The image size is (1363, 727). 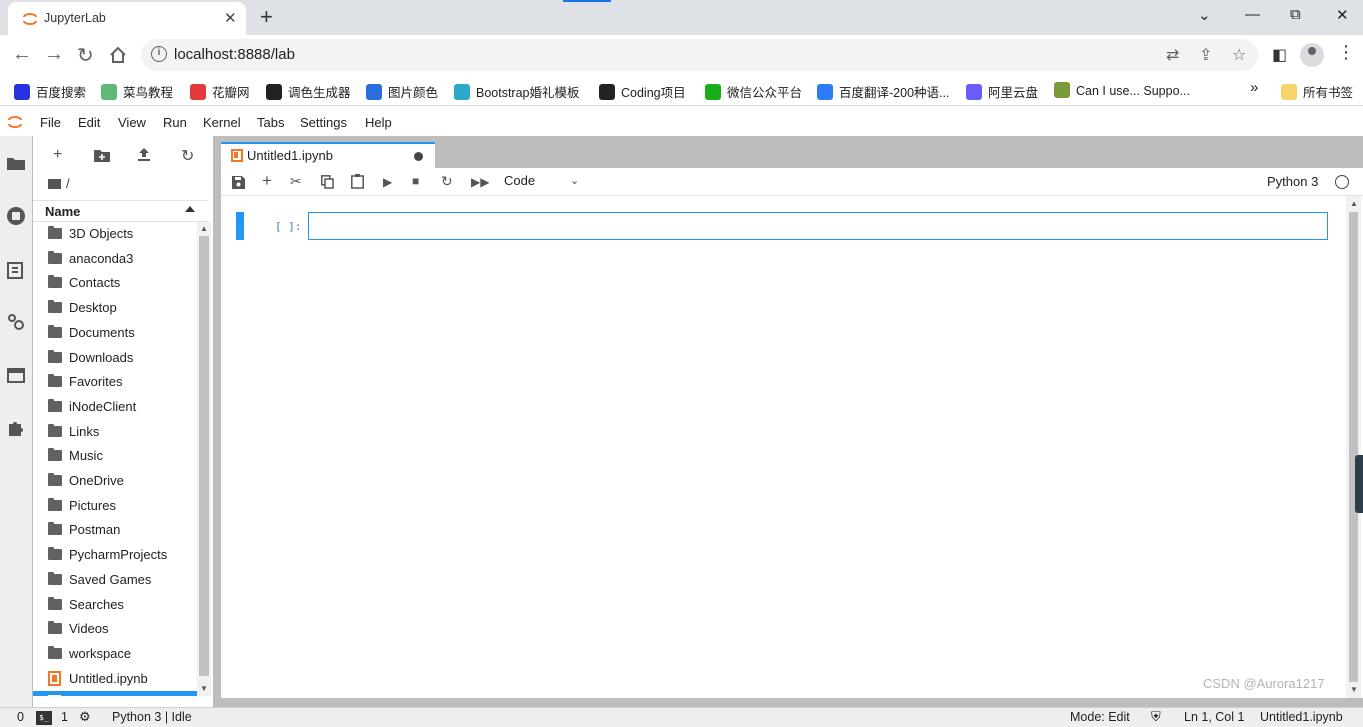 What do you see at coordinates (22, 54) in the screenshot?
I see `back-arrow-icon: ←` at bounding box center [22, 54].